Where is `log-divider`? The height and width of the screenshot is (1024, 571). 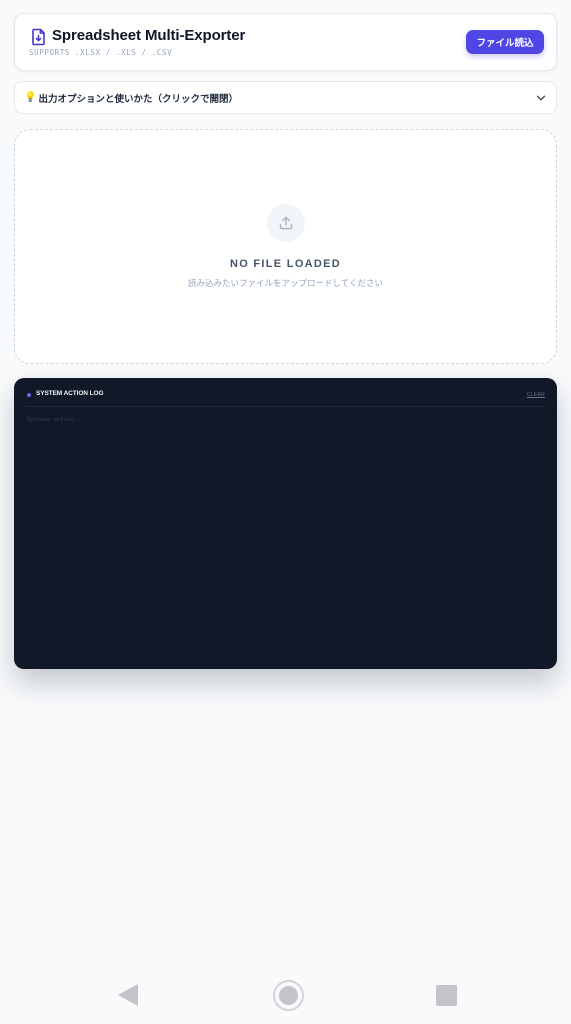 log-divider is located at coordinates (285, 406).